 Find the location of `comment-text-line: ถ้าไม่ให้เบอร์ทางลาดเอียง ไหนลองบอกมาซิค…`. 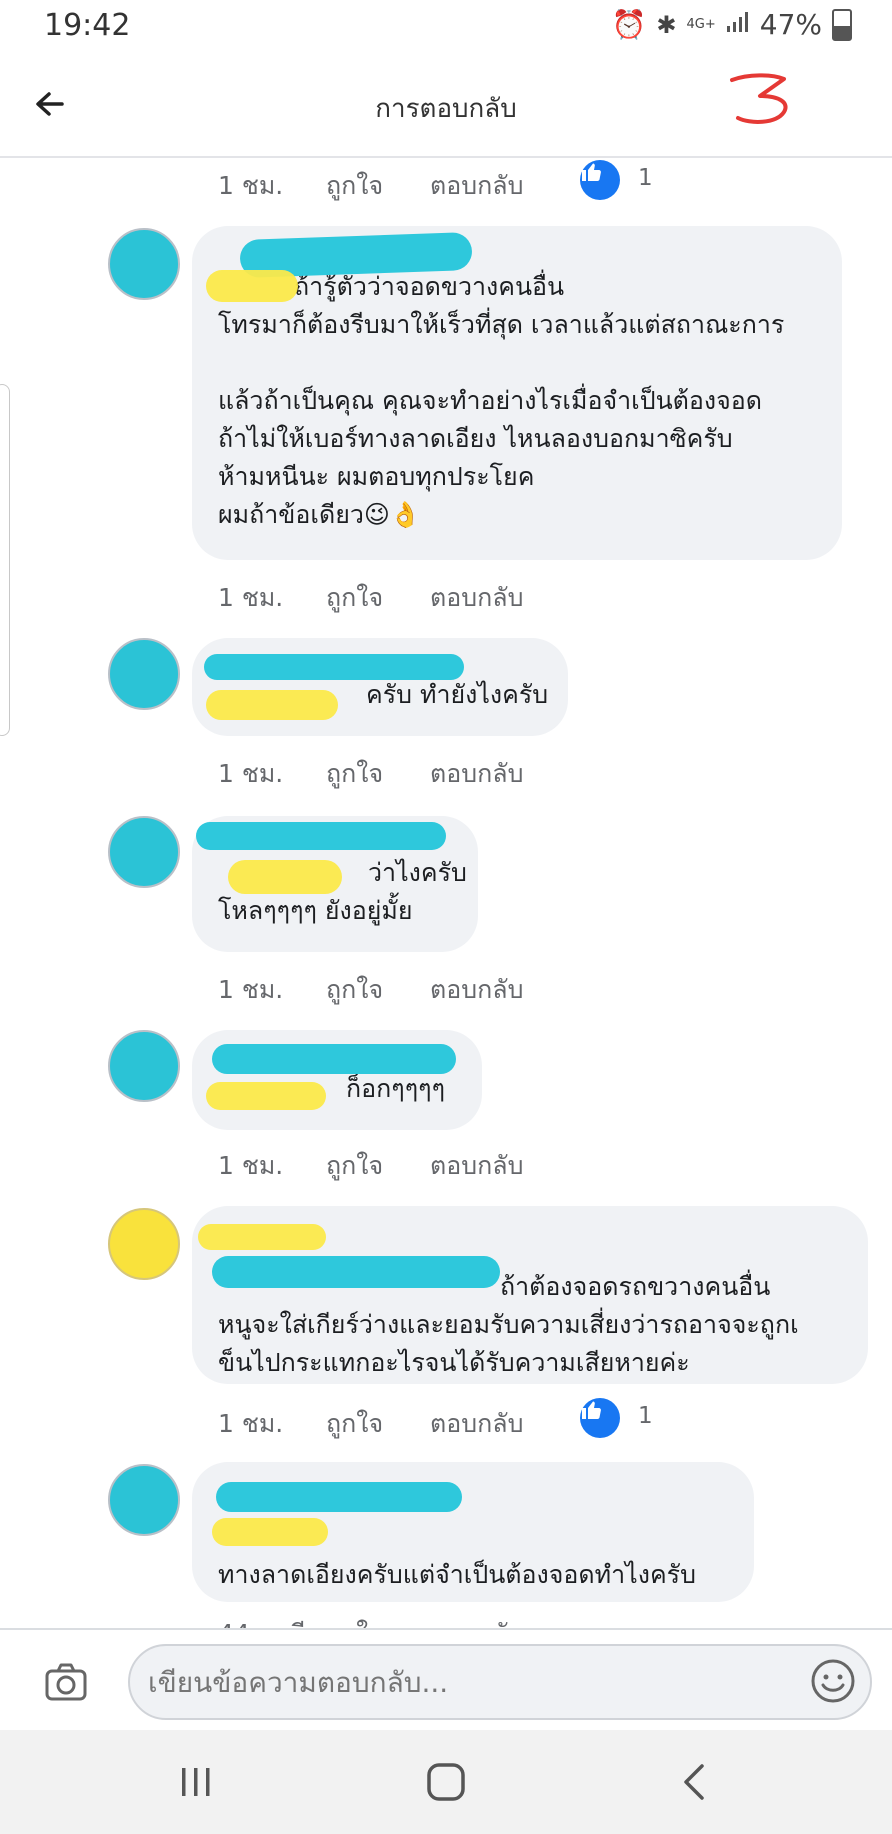

comment-text-line: ถ้าไม่ให้เบอร์ทางลาดเอียง ไหนลองบอกมาซิค… is located at coordinates (475, 438).